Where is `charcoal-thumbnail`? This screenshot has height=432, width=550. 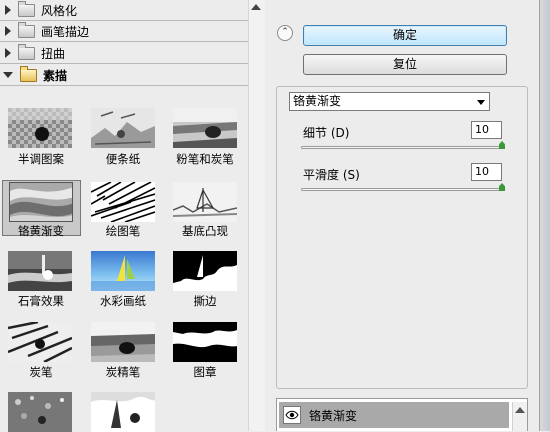 charcoal-thumbnail is located at coordinates (40, 342).